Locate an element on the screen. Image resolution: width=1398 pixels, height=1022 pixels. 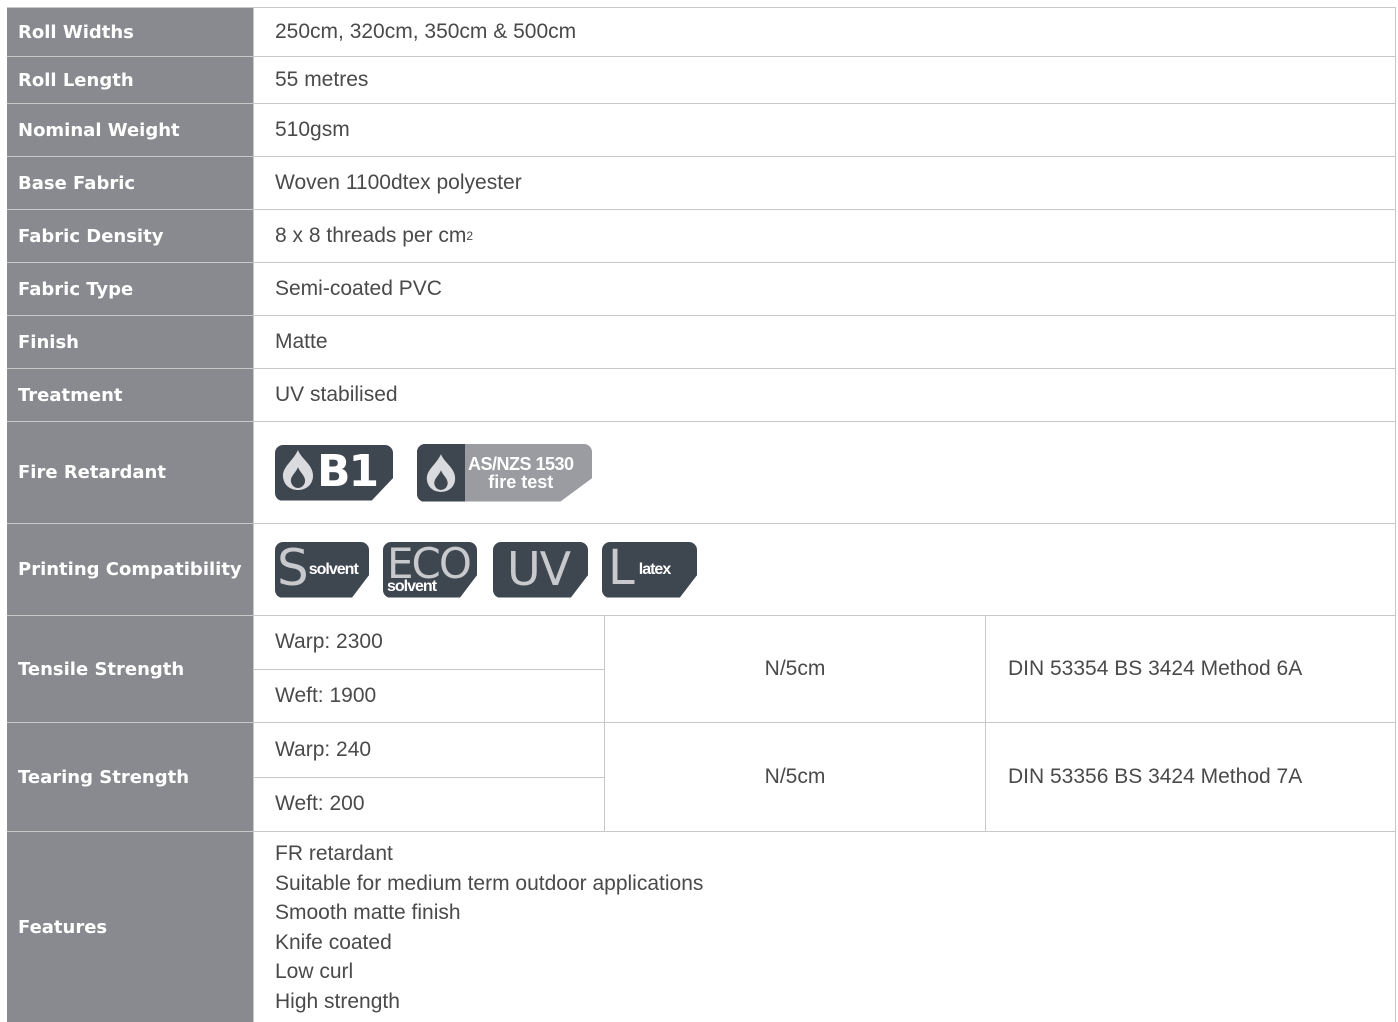
row-label: Tensile Strength is located at coordinates (130, 669).